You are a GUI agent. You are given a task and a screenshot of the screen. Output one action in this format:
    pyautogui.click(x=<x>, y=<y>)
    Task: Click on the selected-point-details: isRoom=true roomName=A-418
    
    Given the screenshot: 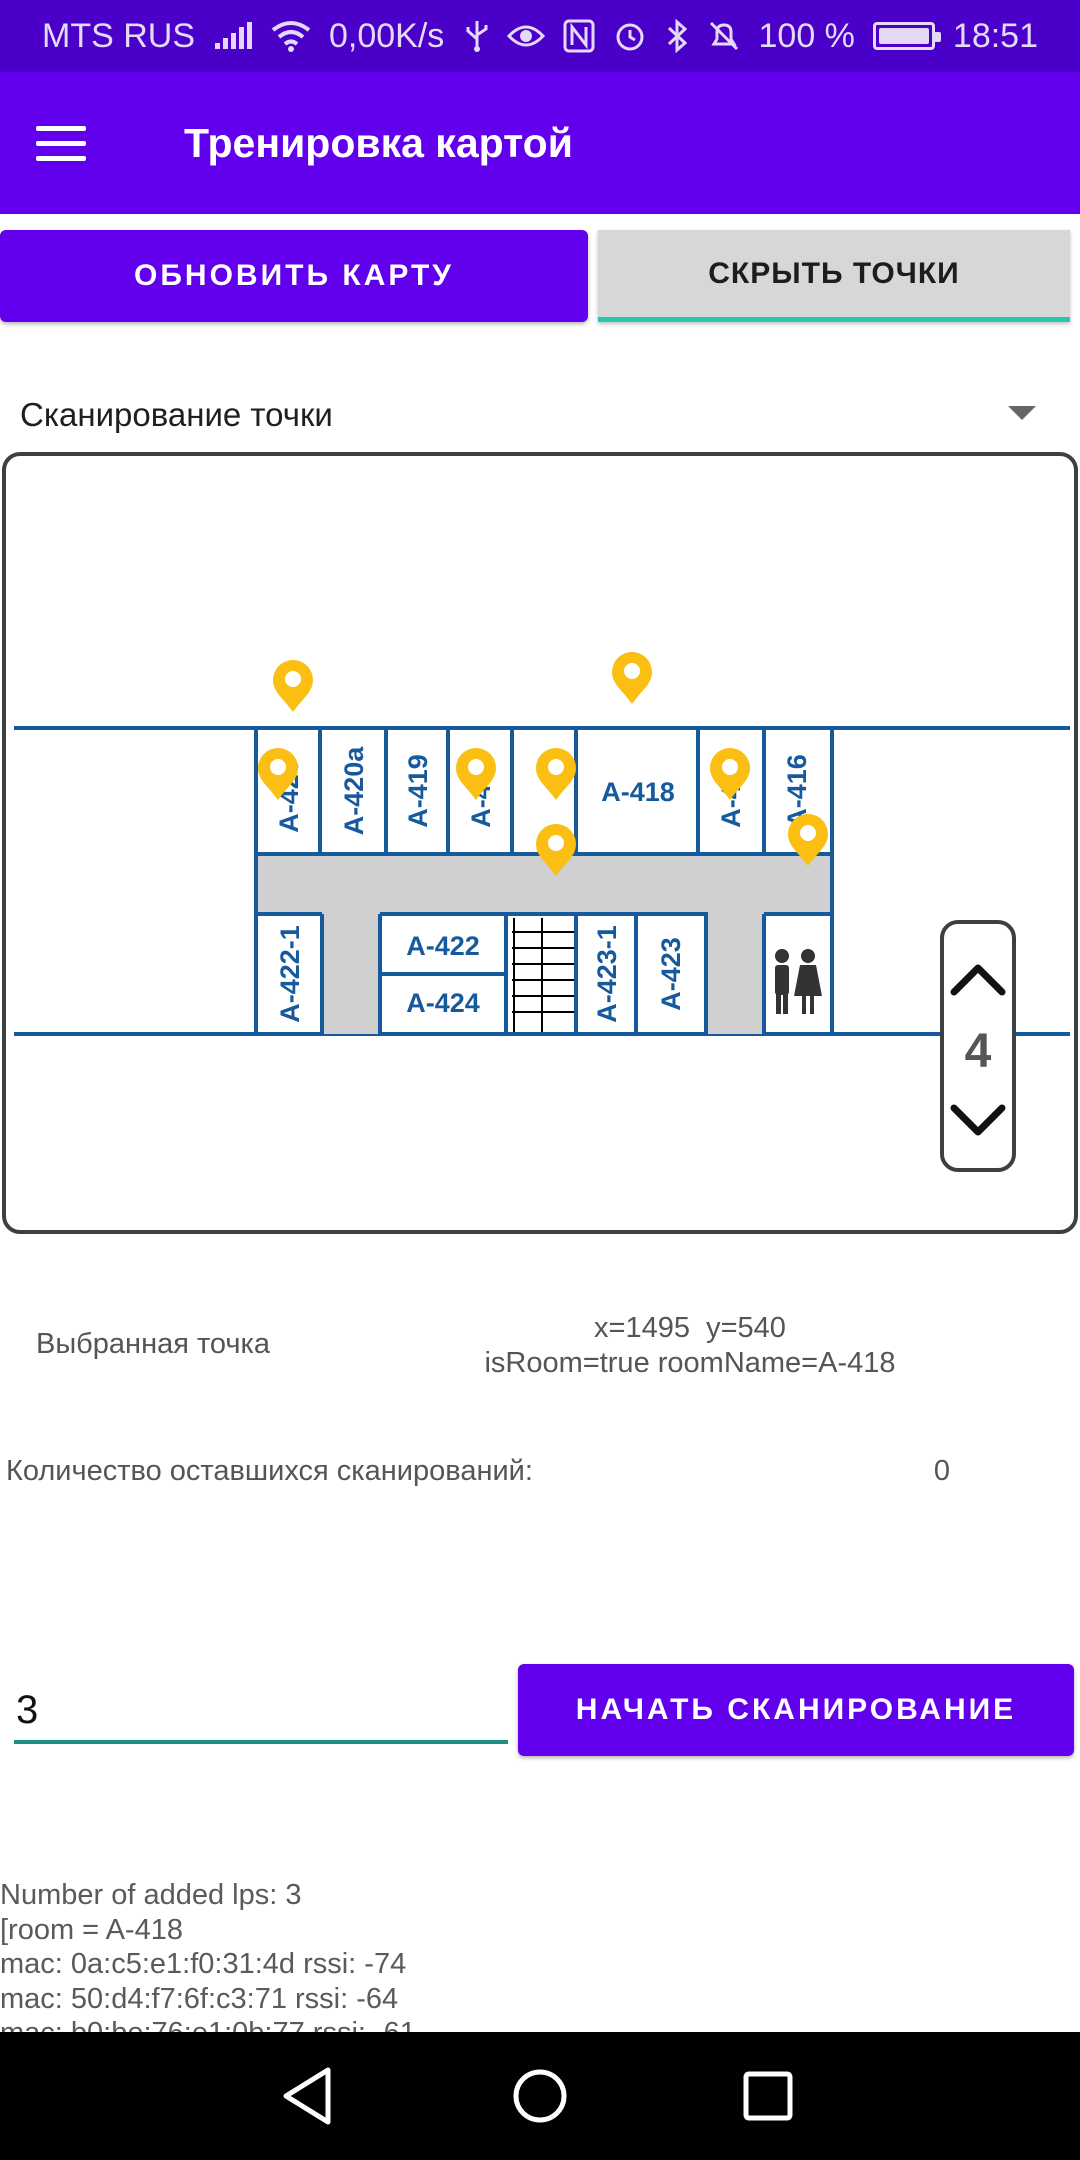 What is the action you would take?
    pyautogui.click(x=690, y=1363)
    